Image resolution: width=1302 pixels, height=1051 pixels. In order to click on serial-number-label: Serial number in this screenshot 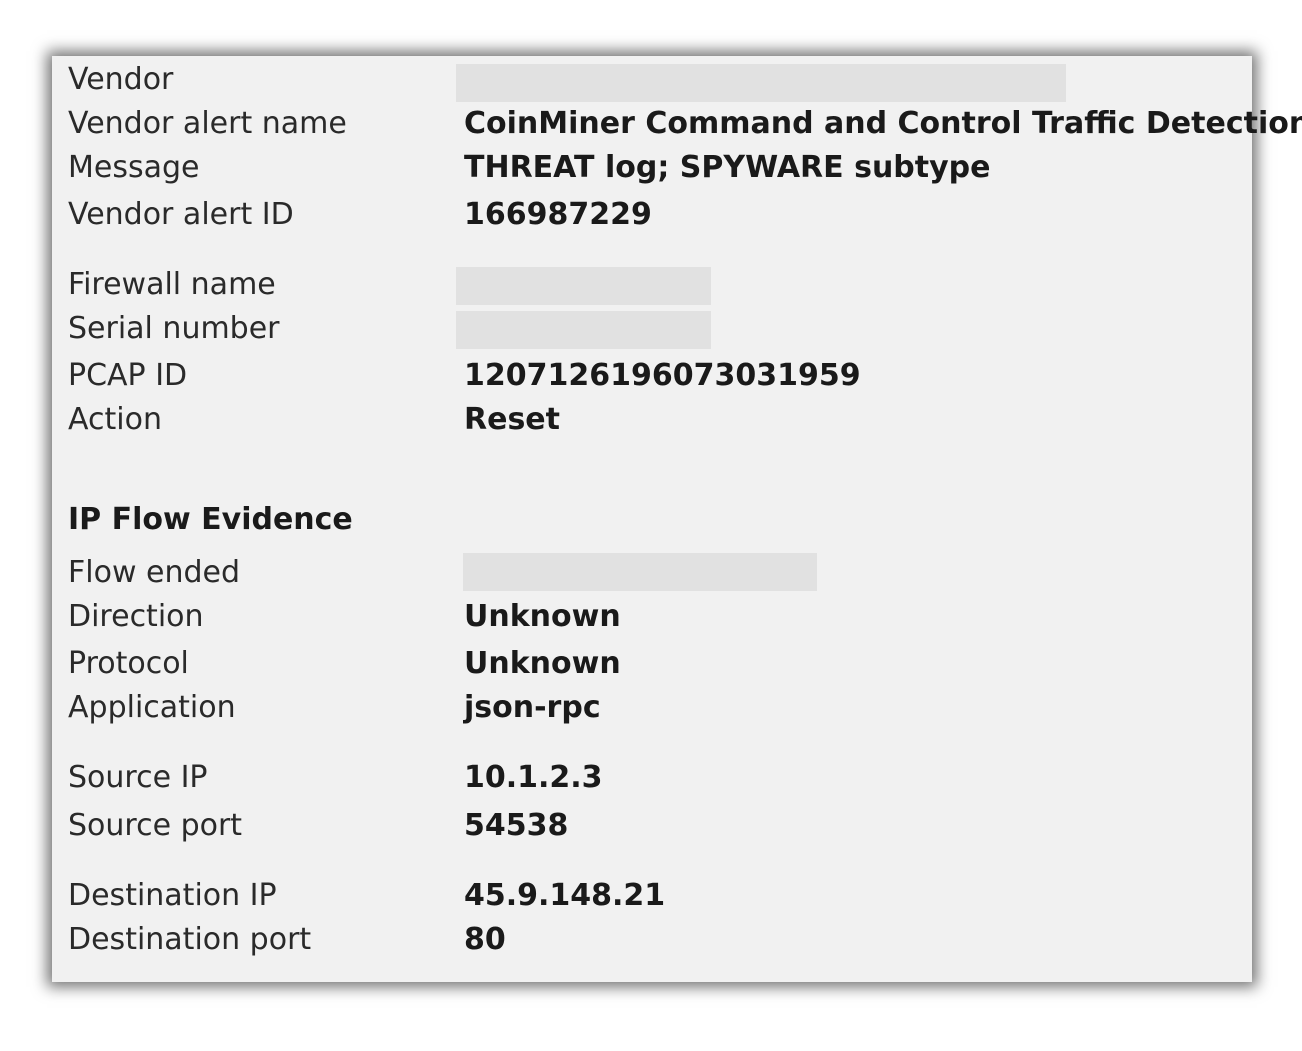, I will do `click(174, 328)`.